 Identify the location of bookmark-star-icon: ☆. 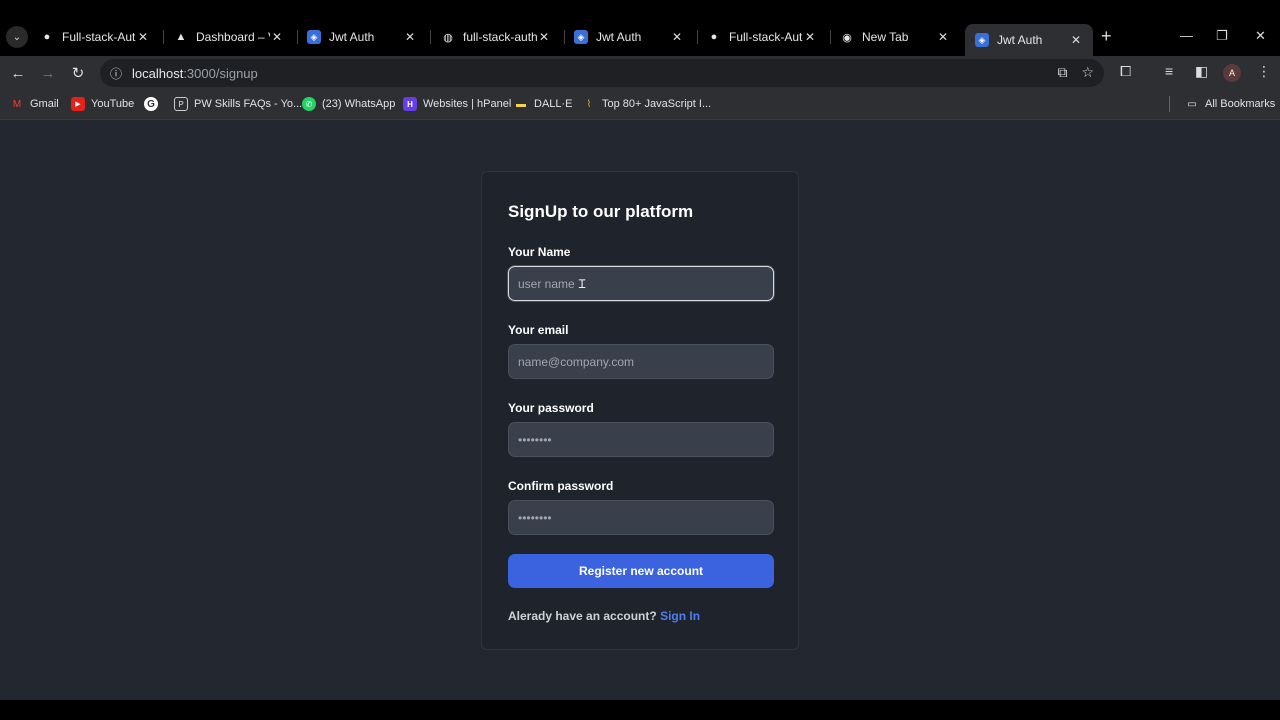
(1087, 72).